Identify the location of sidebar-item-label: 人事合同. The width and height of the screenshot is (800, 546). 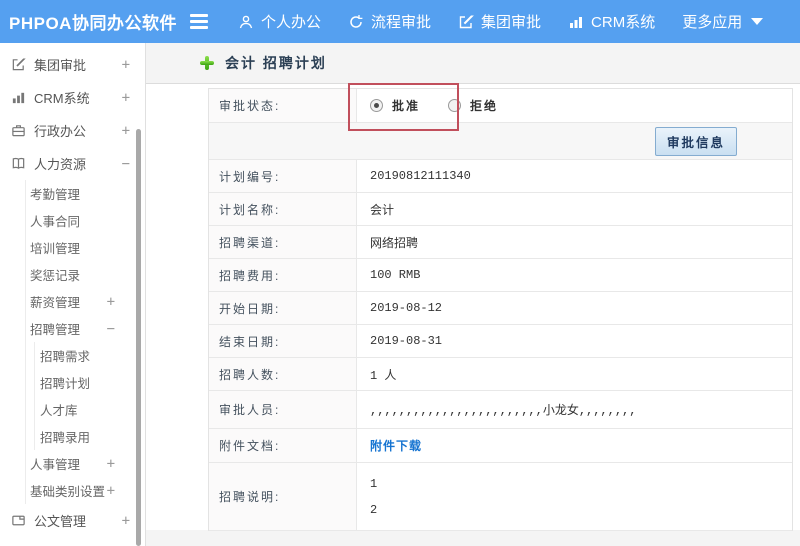
(55, 222).